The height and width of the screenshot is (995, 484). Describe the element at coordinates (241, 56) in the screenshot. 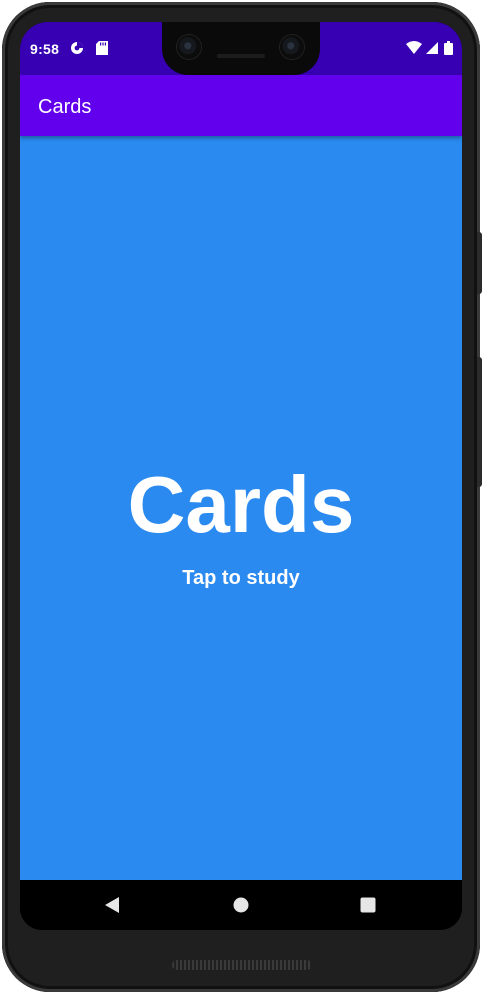

I see `earpiece-speaker` at that location.